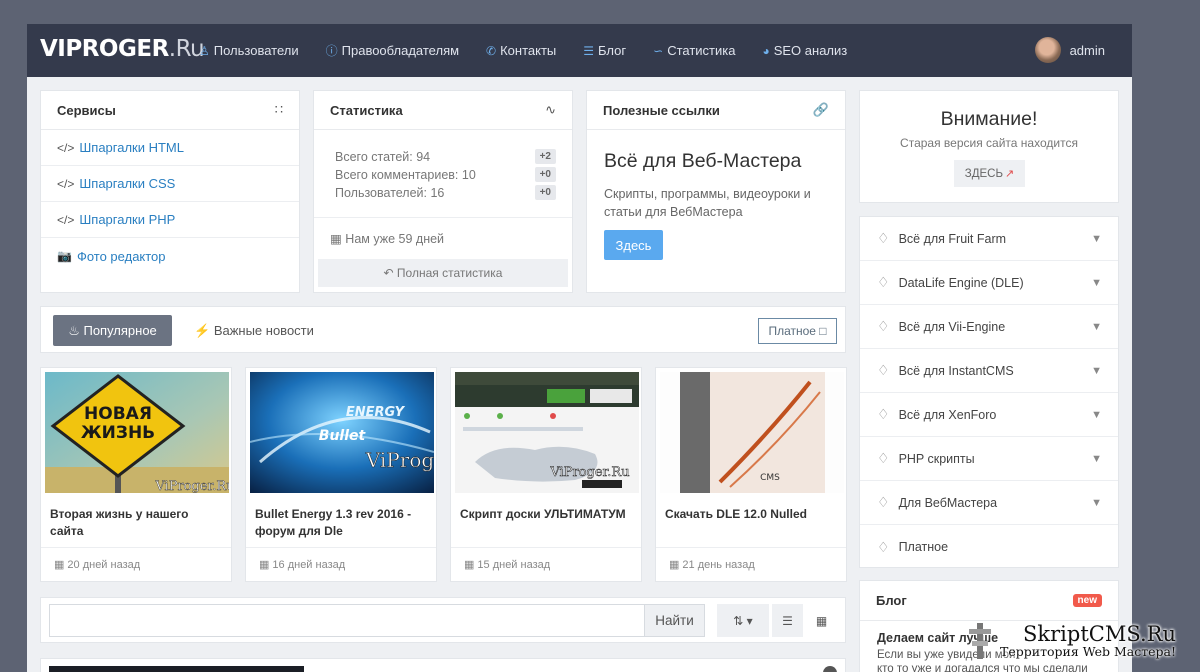 Image resolution: width=1200 pixels, height=672 pixels. What do you see at coordinates (589, 472) in the screenshot?
I see `thumb-watermark: ViProger.Ru` at bounding box center [589, 472].